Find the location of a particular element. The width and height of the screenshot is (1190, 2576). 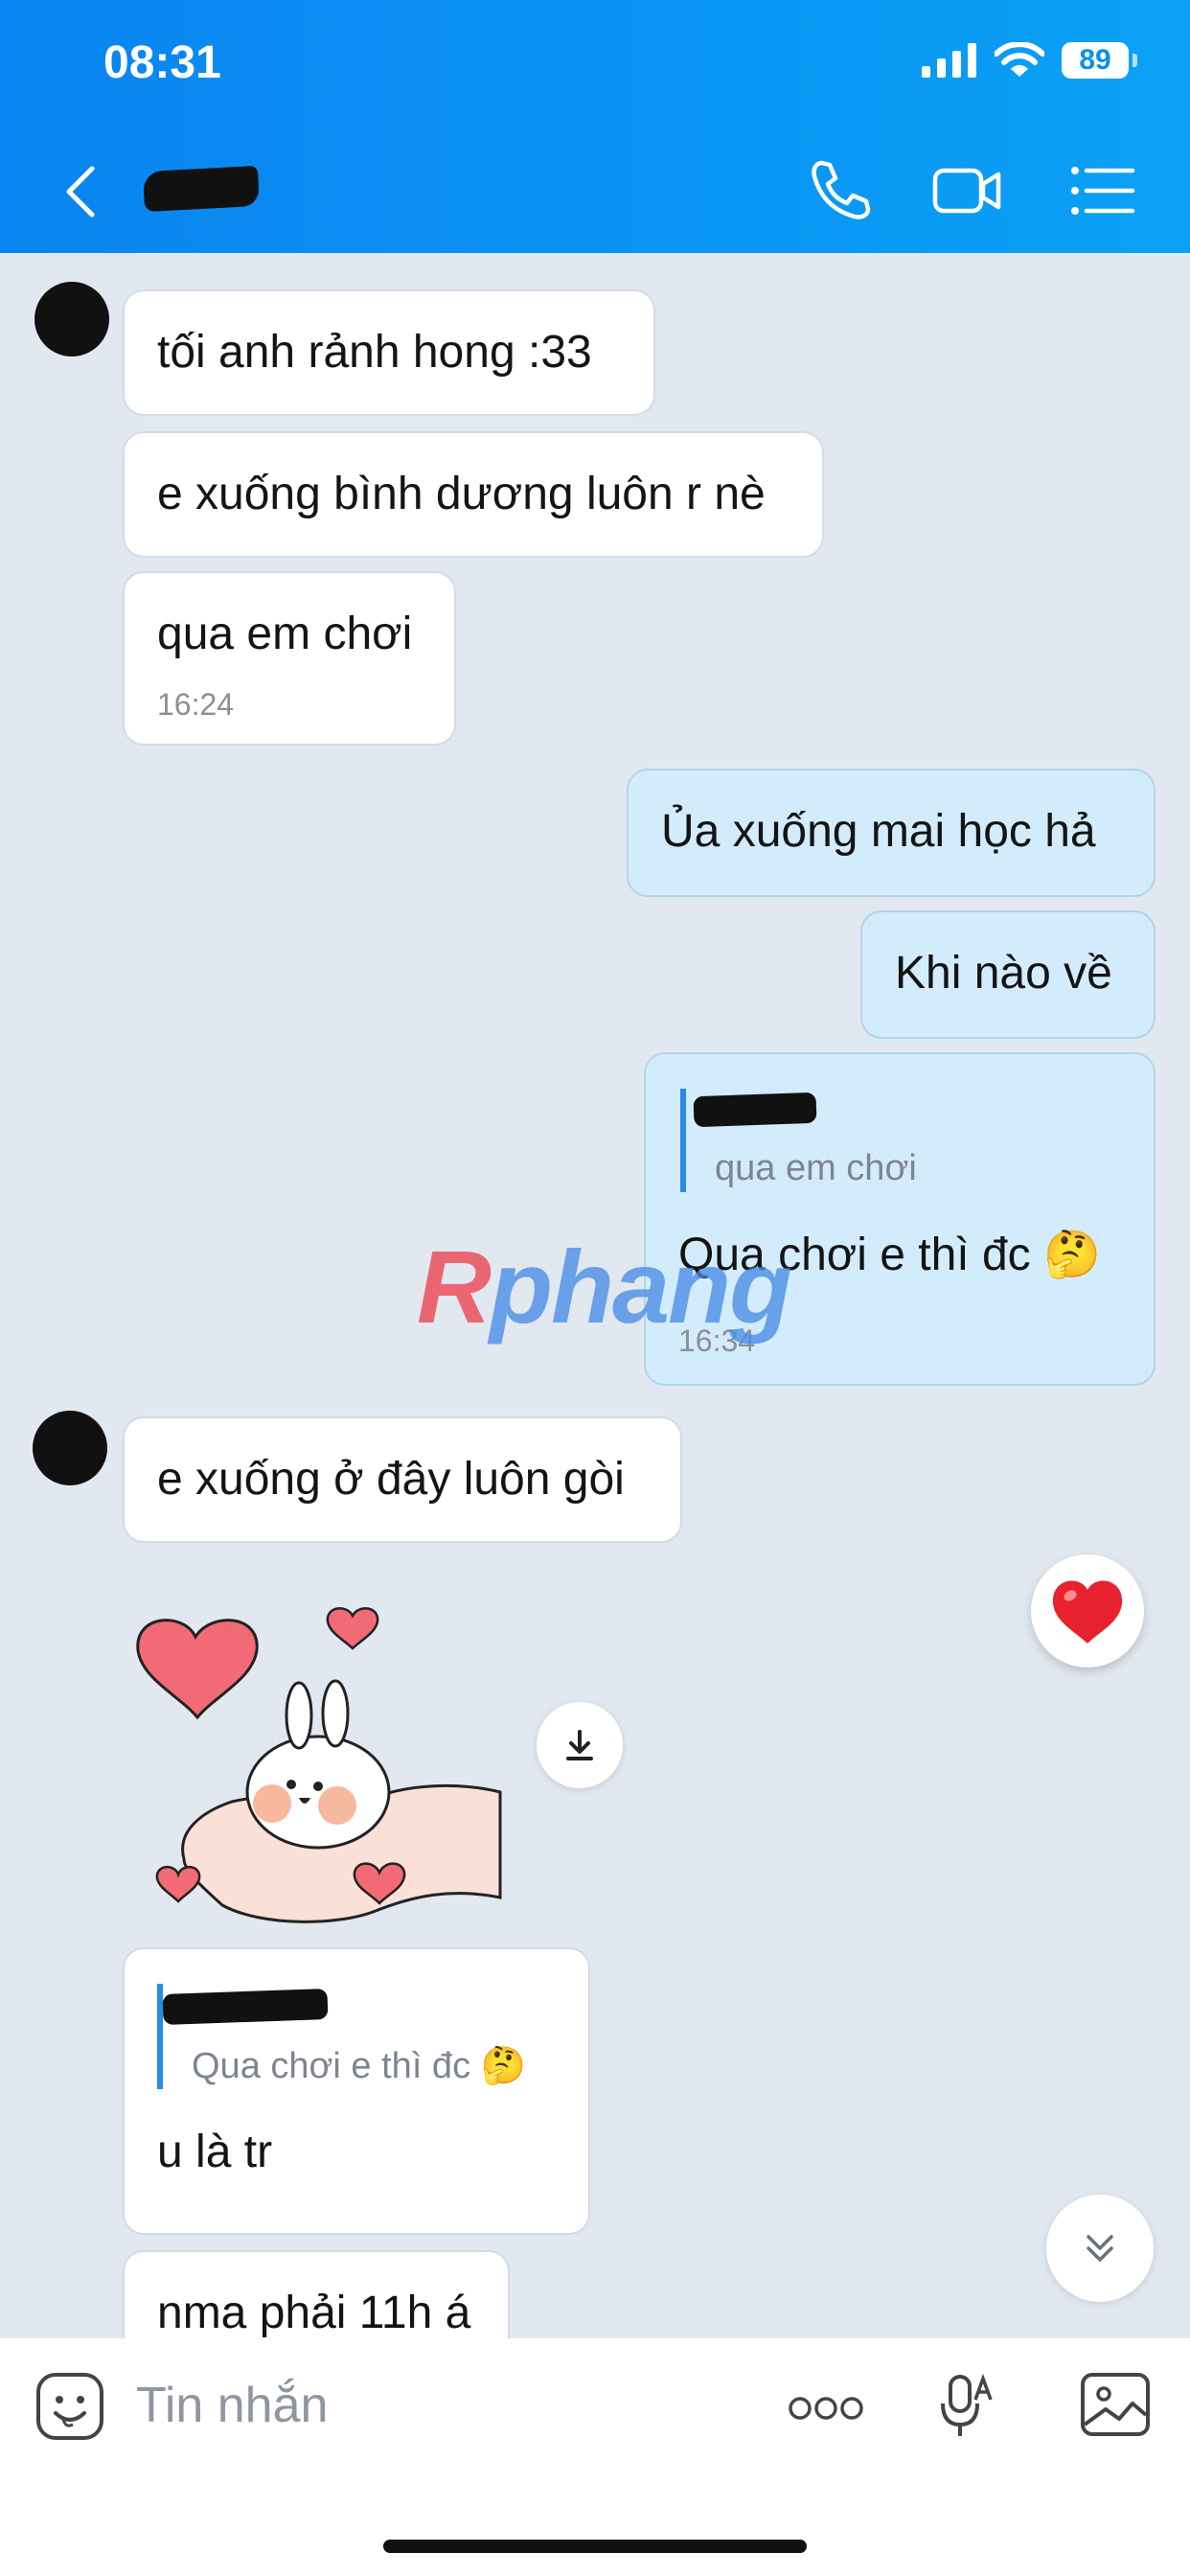

message-bubble: Khi nào về is located at coordinates (1008, 974).